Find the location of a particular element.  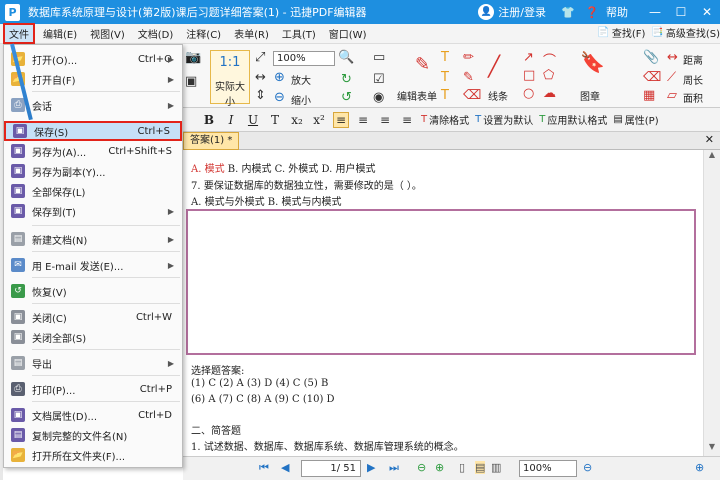

edit-form-icon: ✎ is located at coordinates (422, 64).